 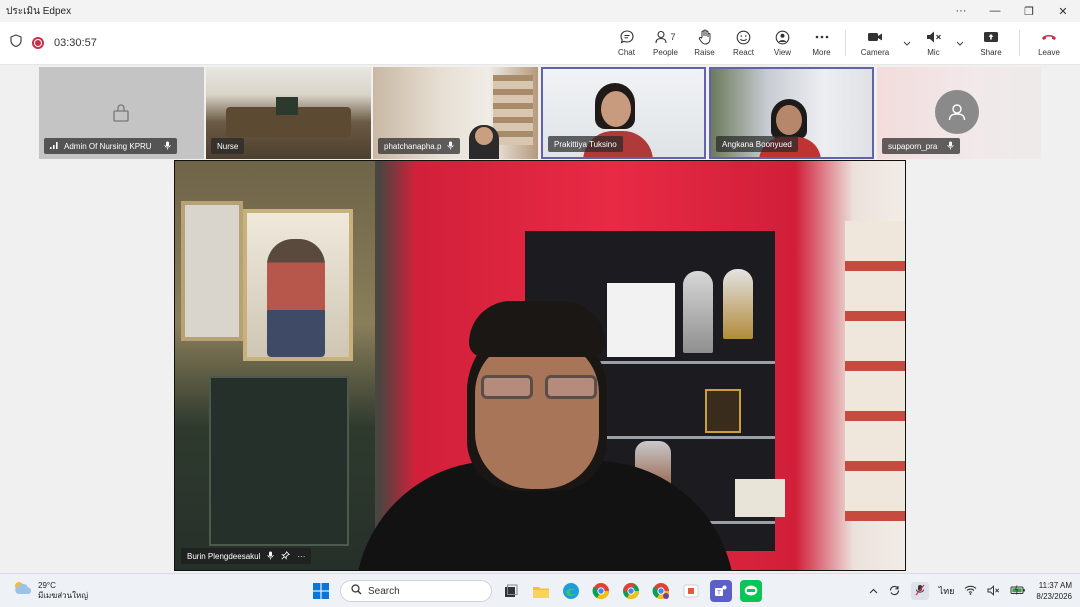 What do you see at coordinates (601, 591) in the screenshot?
I see `chrome-browser-icon` at bounding box center [601, 591].